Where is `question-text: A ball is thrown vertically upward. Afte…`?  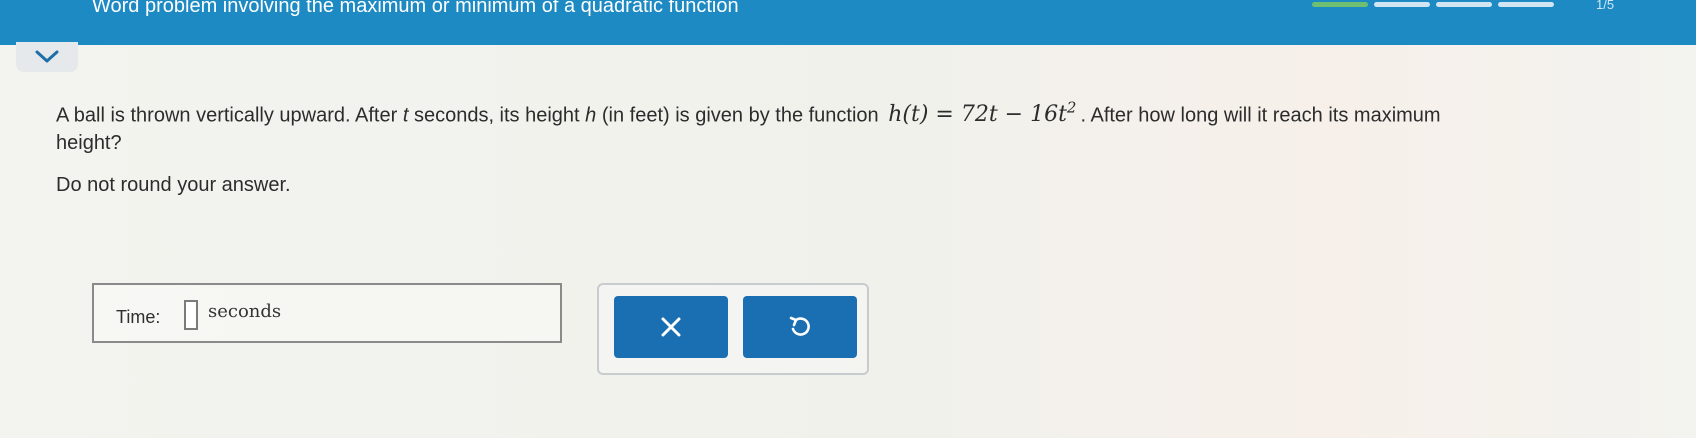 question-text: A ball is thrown vertically upward. Afte… is located at coordinates (861, 125).